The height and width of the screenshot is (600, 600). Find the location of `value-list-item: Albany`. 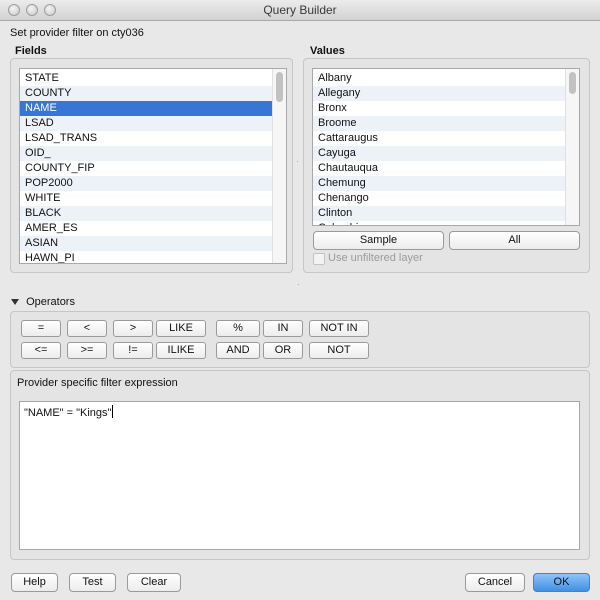

value-list-item: Albany is located at coordinates (446, 78).